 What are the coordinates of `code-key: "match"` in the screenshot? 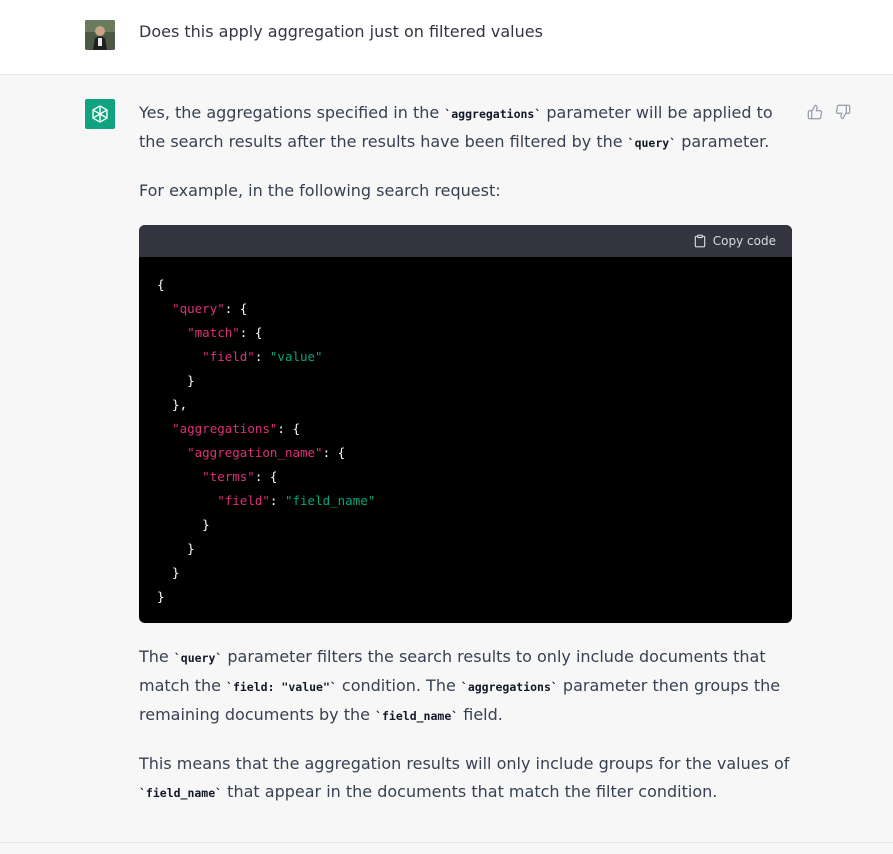 It's located at (213, 332).